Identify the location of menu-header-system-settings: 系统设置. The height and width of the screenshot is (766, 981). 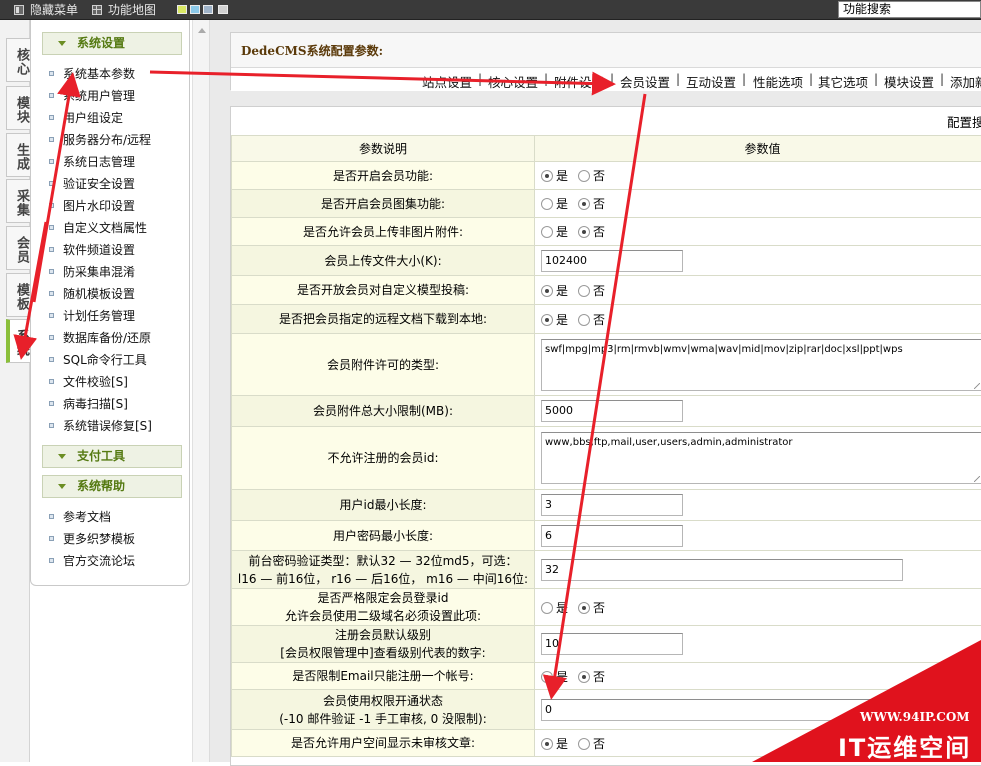
(112, 43).